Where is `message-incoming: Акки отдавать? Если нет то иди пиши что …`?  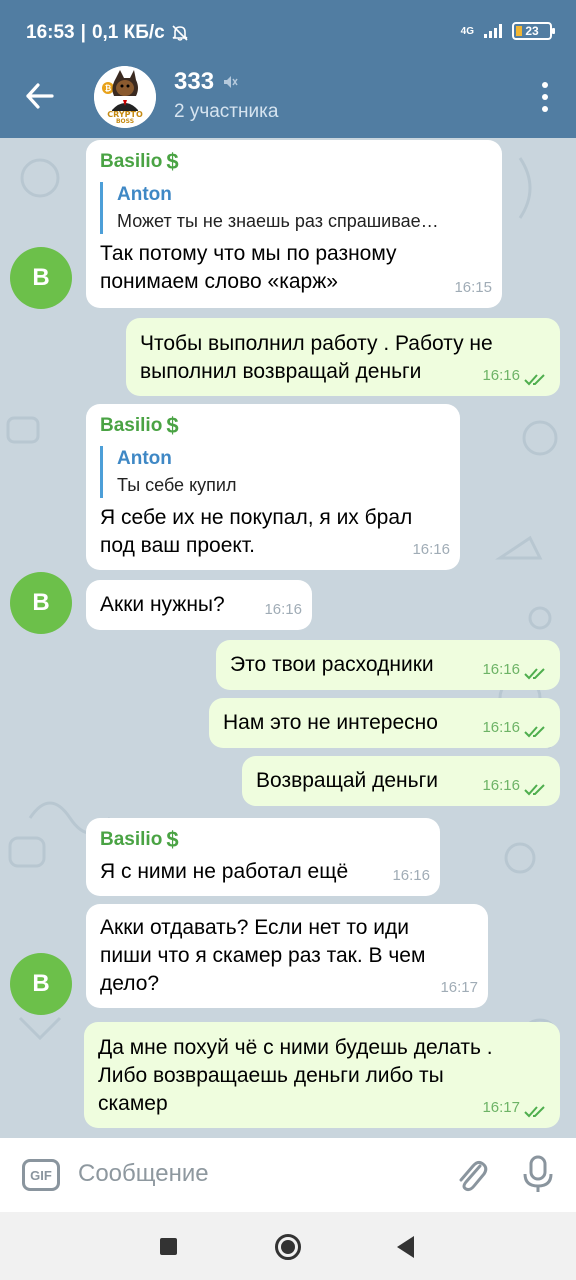
message-incoming: Акки отдавать? Если нет то иди пиши что … is located at coordinates (287, 956).